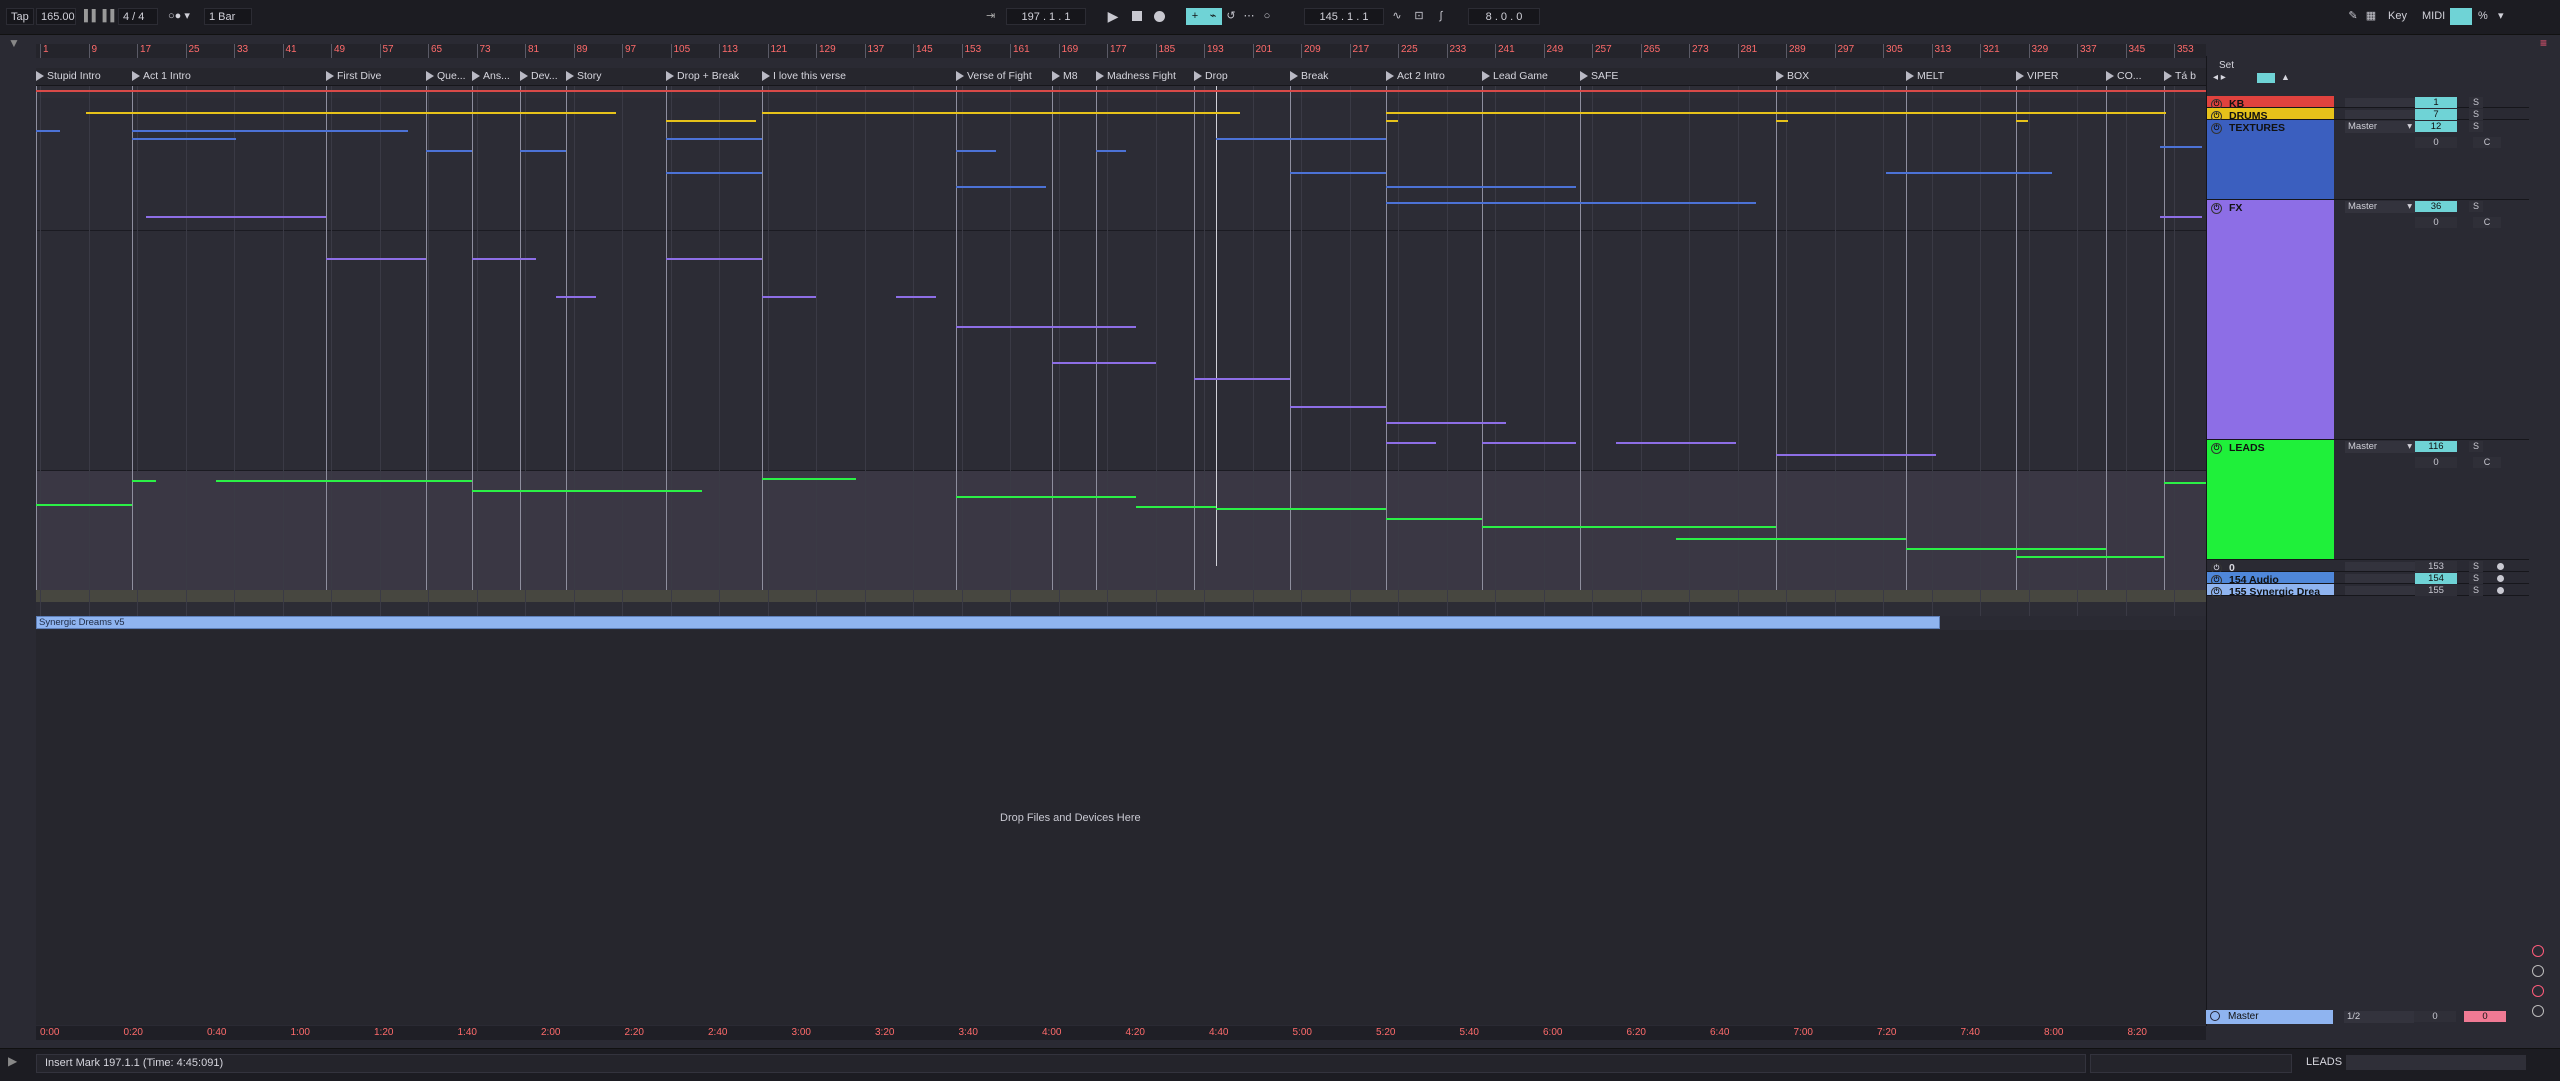 The width and height of the screenshot is (2560, 1081). Describe the element at coordinates (2215, 1016) in the screenshot. I see `master-activator-icon` at that location.